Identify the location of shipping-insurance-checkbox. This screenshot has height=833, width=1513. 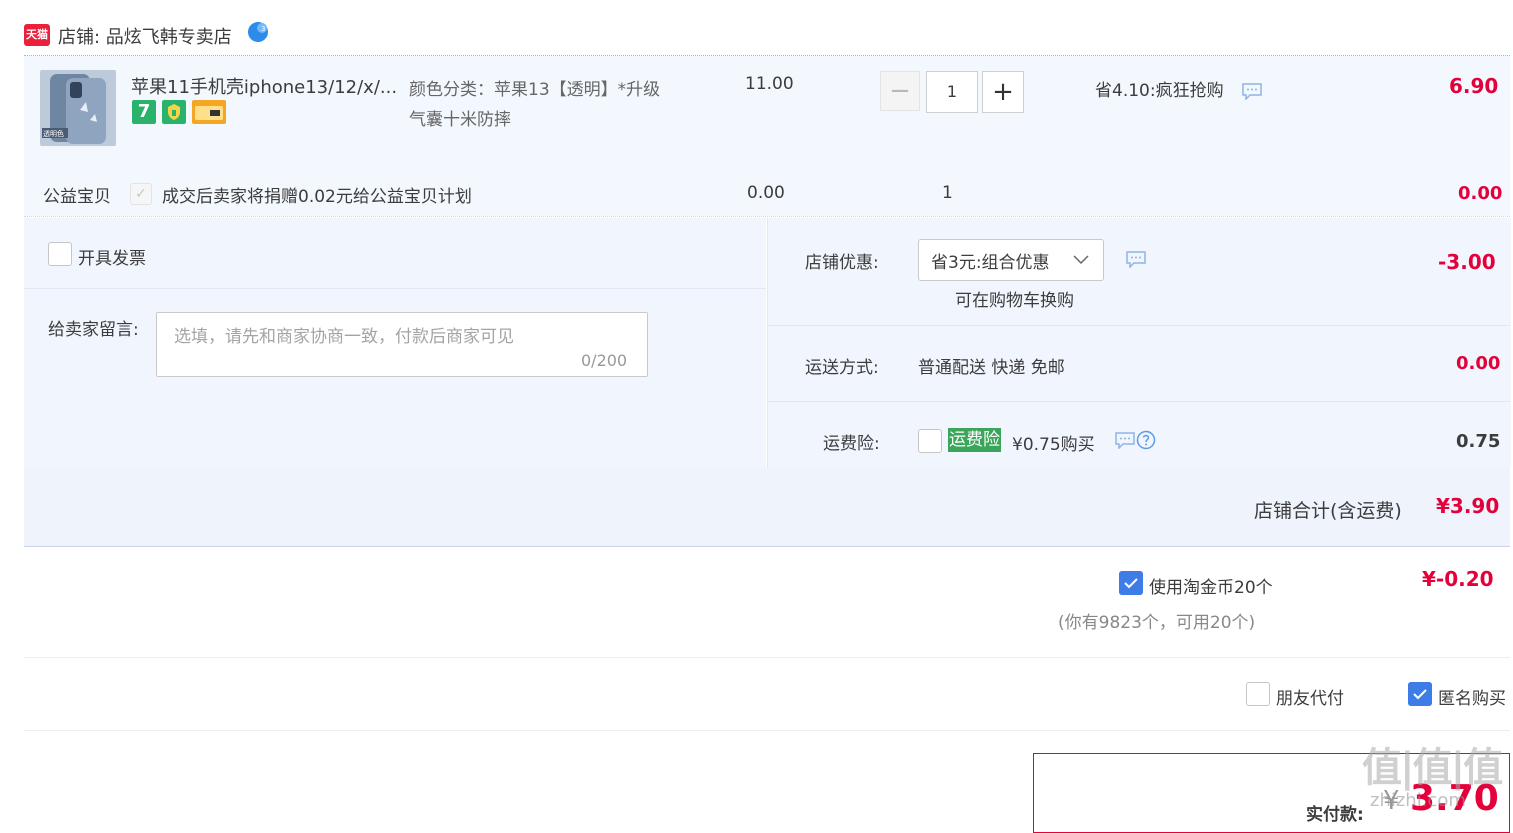
(930, 441).